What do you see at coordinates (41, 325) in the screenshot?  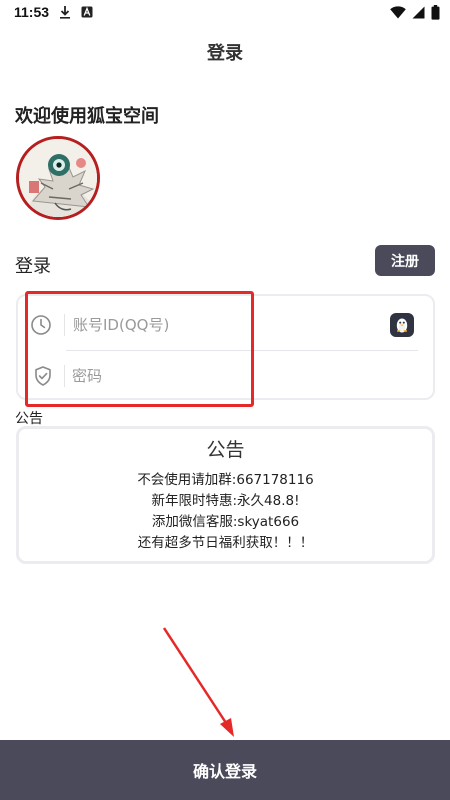 I see `clock-icon` at bounding box center [41, 325].